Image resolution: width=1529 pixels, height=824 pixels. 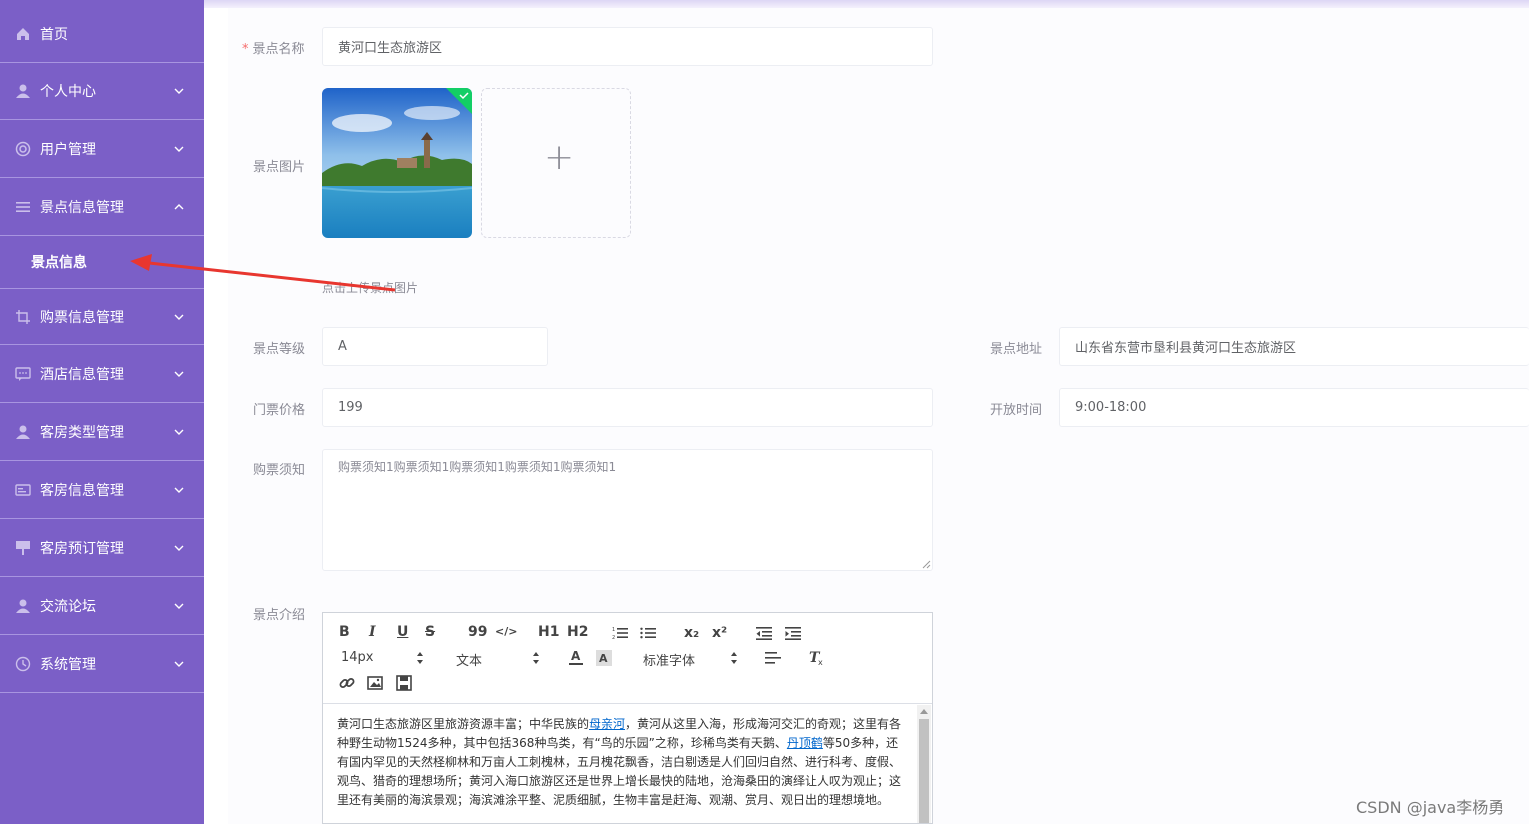 I want to click on sidebar-item-label: 景点信息管理, so click(x=82, y=208).